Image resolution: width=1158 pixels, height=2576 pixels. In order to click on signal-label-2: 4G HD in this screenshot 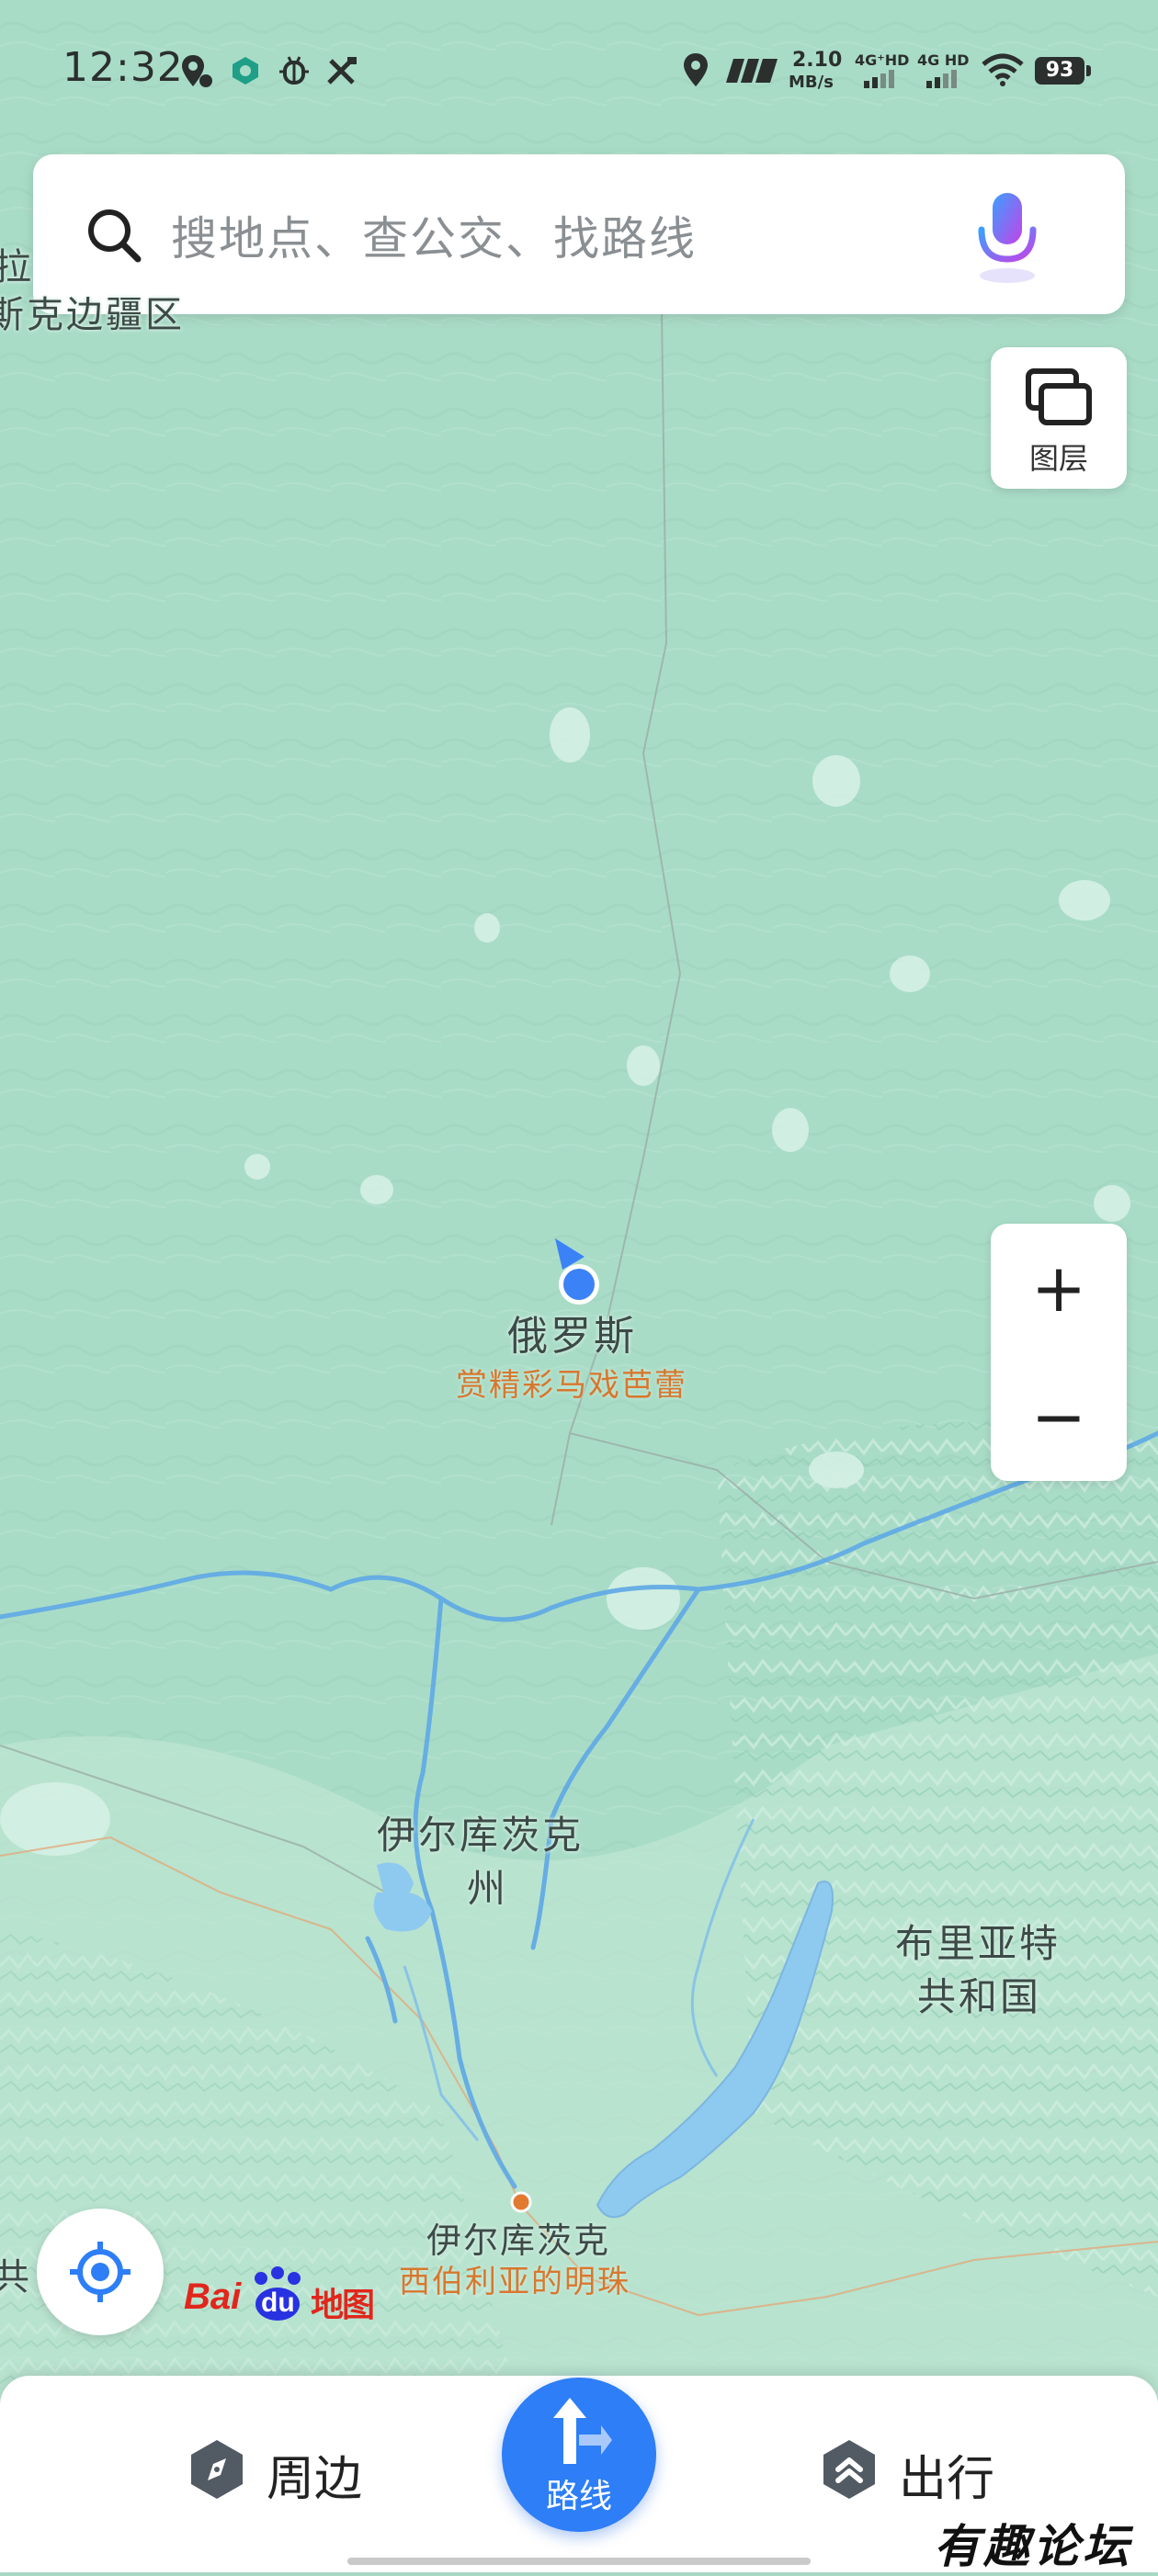, I will do `click(943, 60)`.